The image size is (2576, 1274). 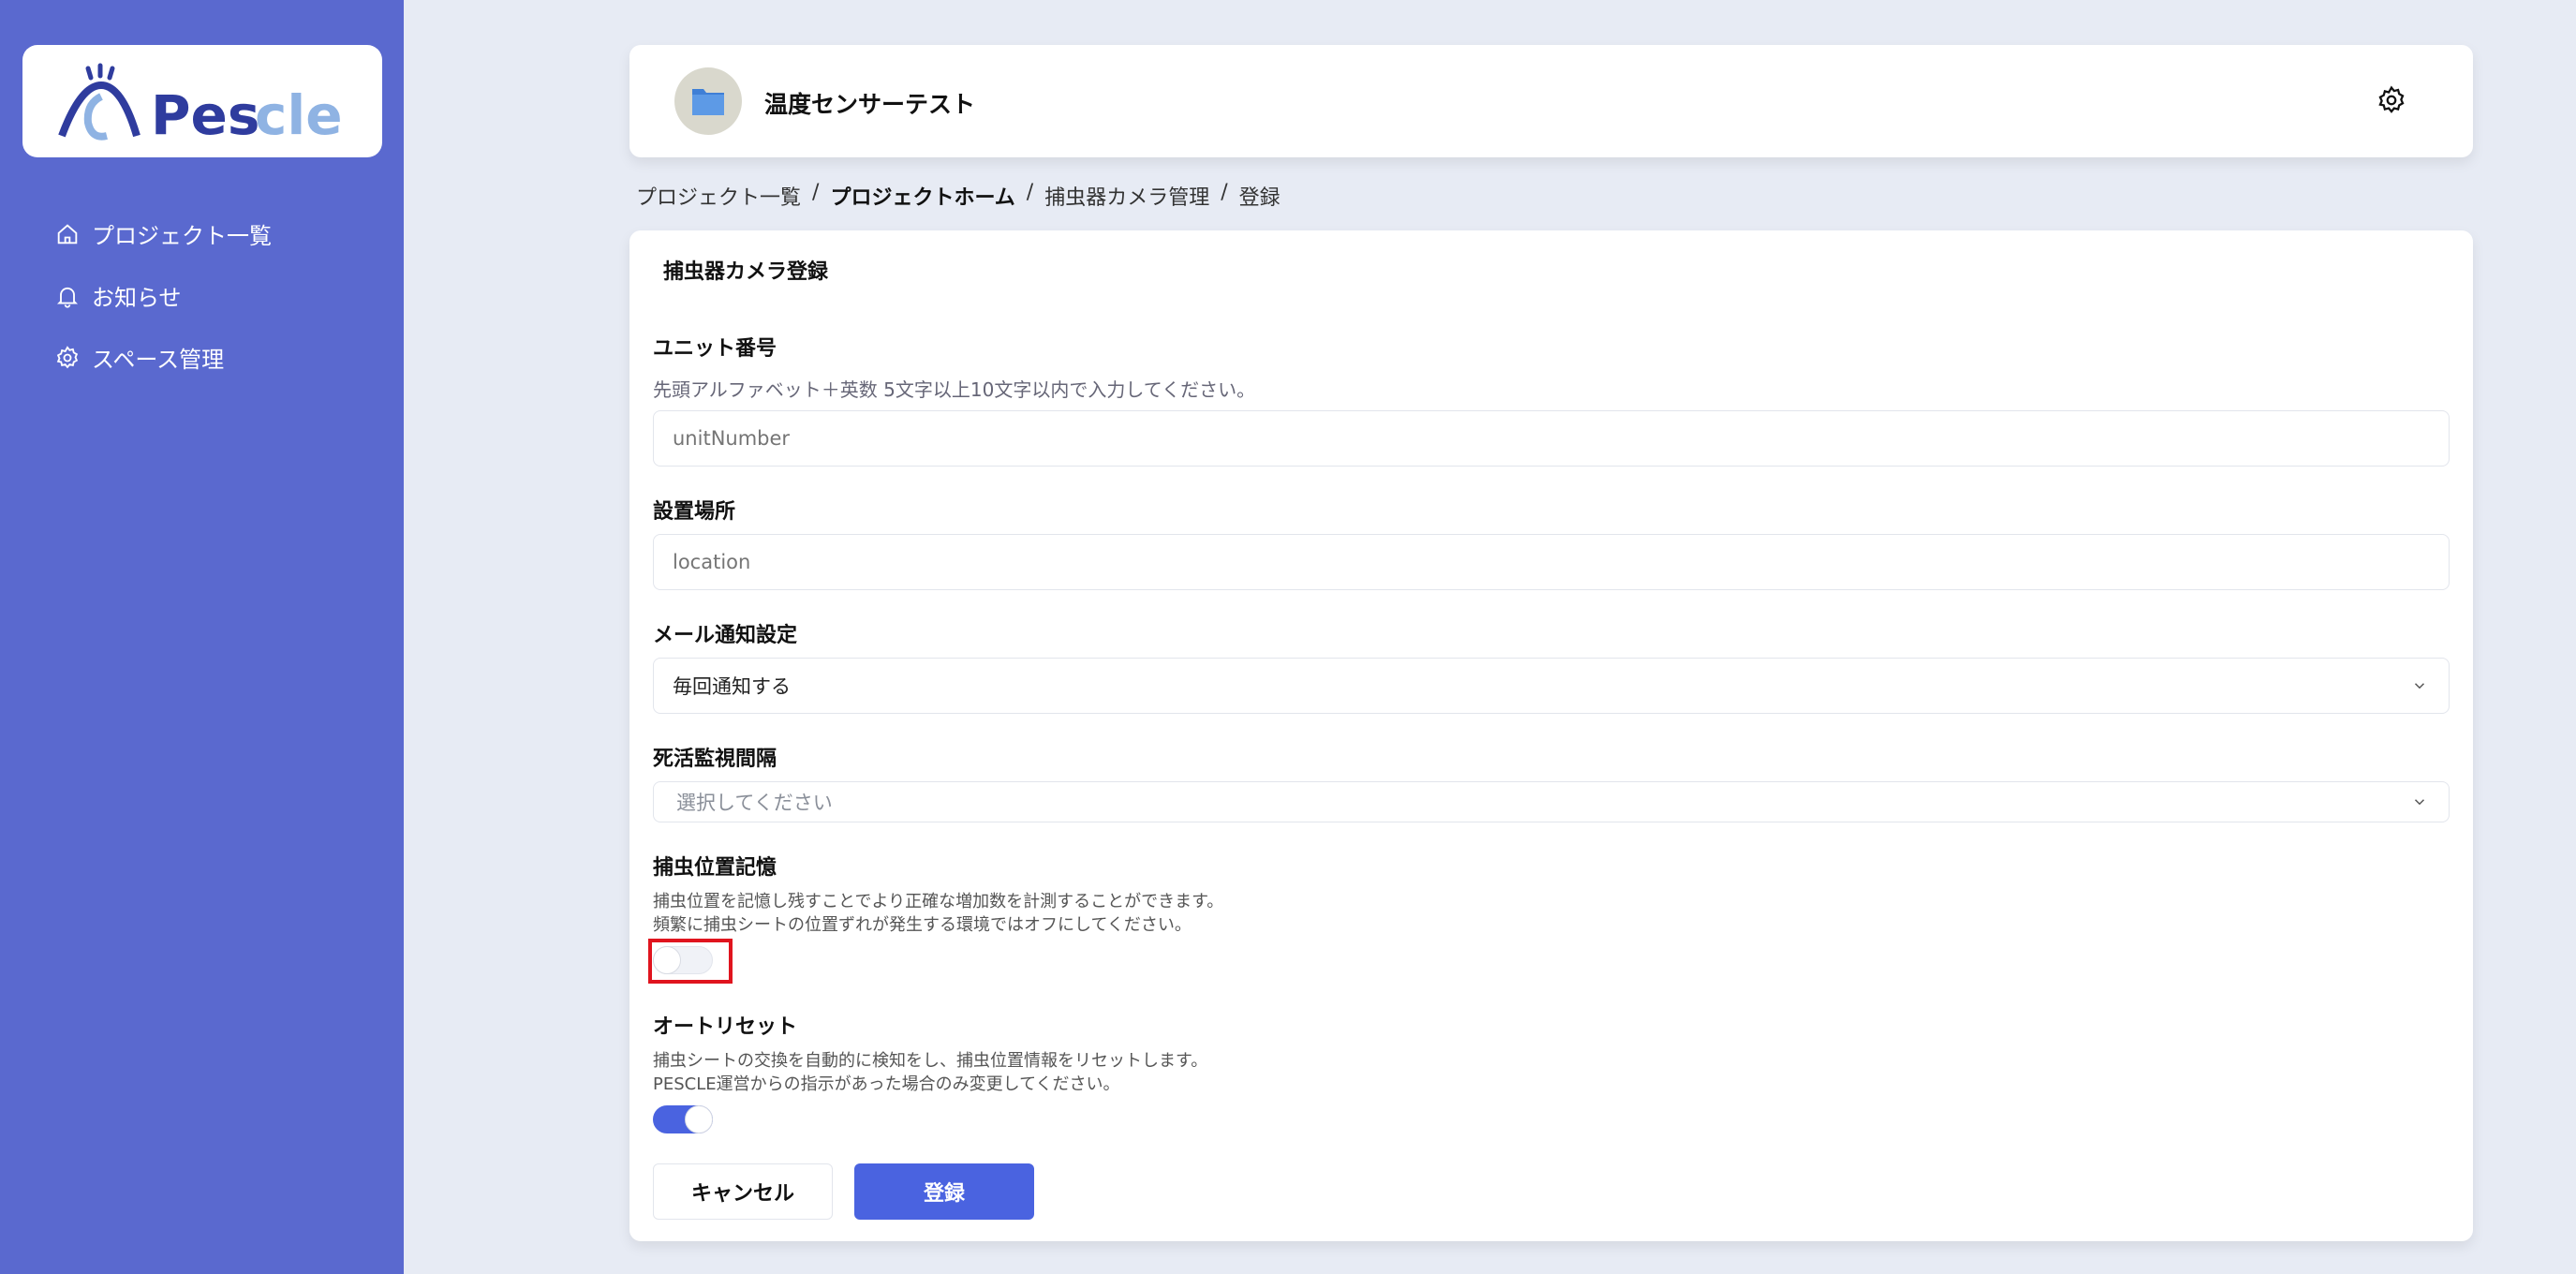 I want to click on position-memory-desc: 捕虫位置を記憶し残すことでより正確な増加数を計測することができます。, so click(x=938, y=901).